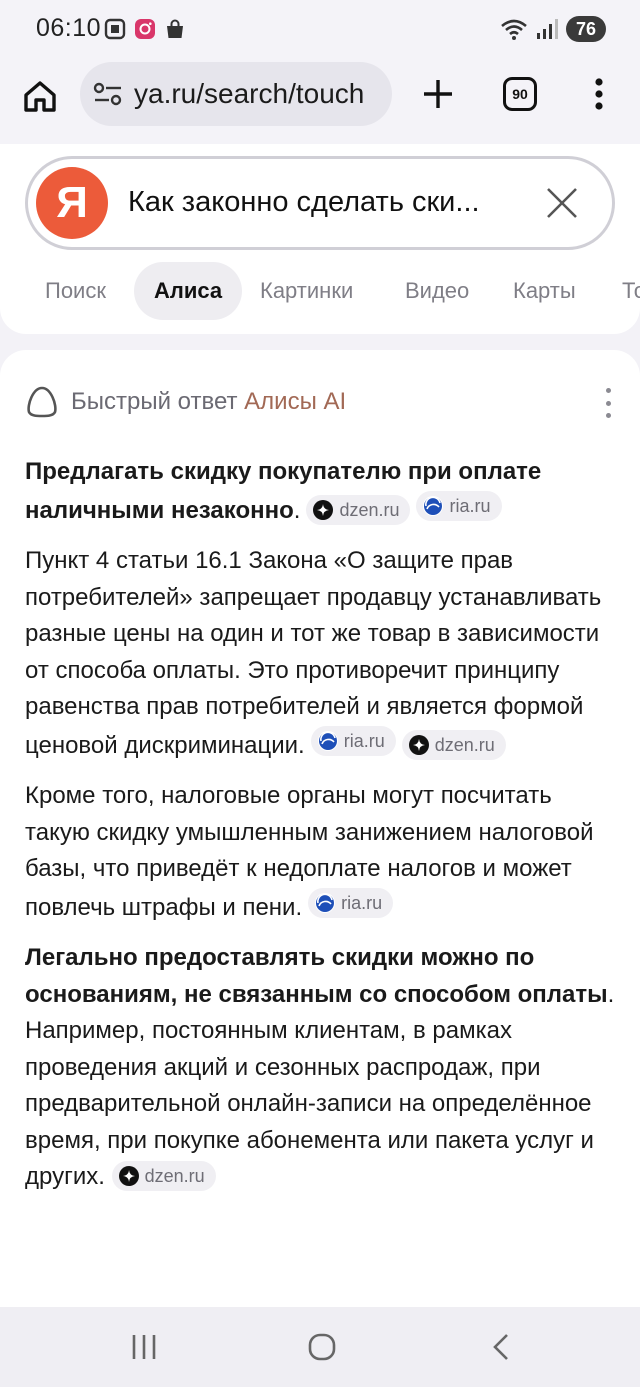  I want to click on alice-title-prefix: Быстрый ответ, so click(158, 401).